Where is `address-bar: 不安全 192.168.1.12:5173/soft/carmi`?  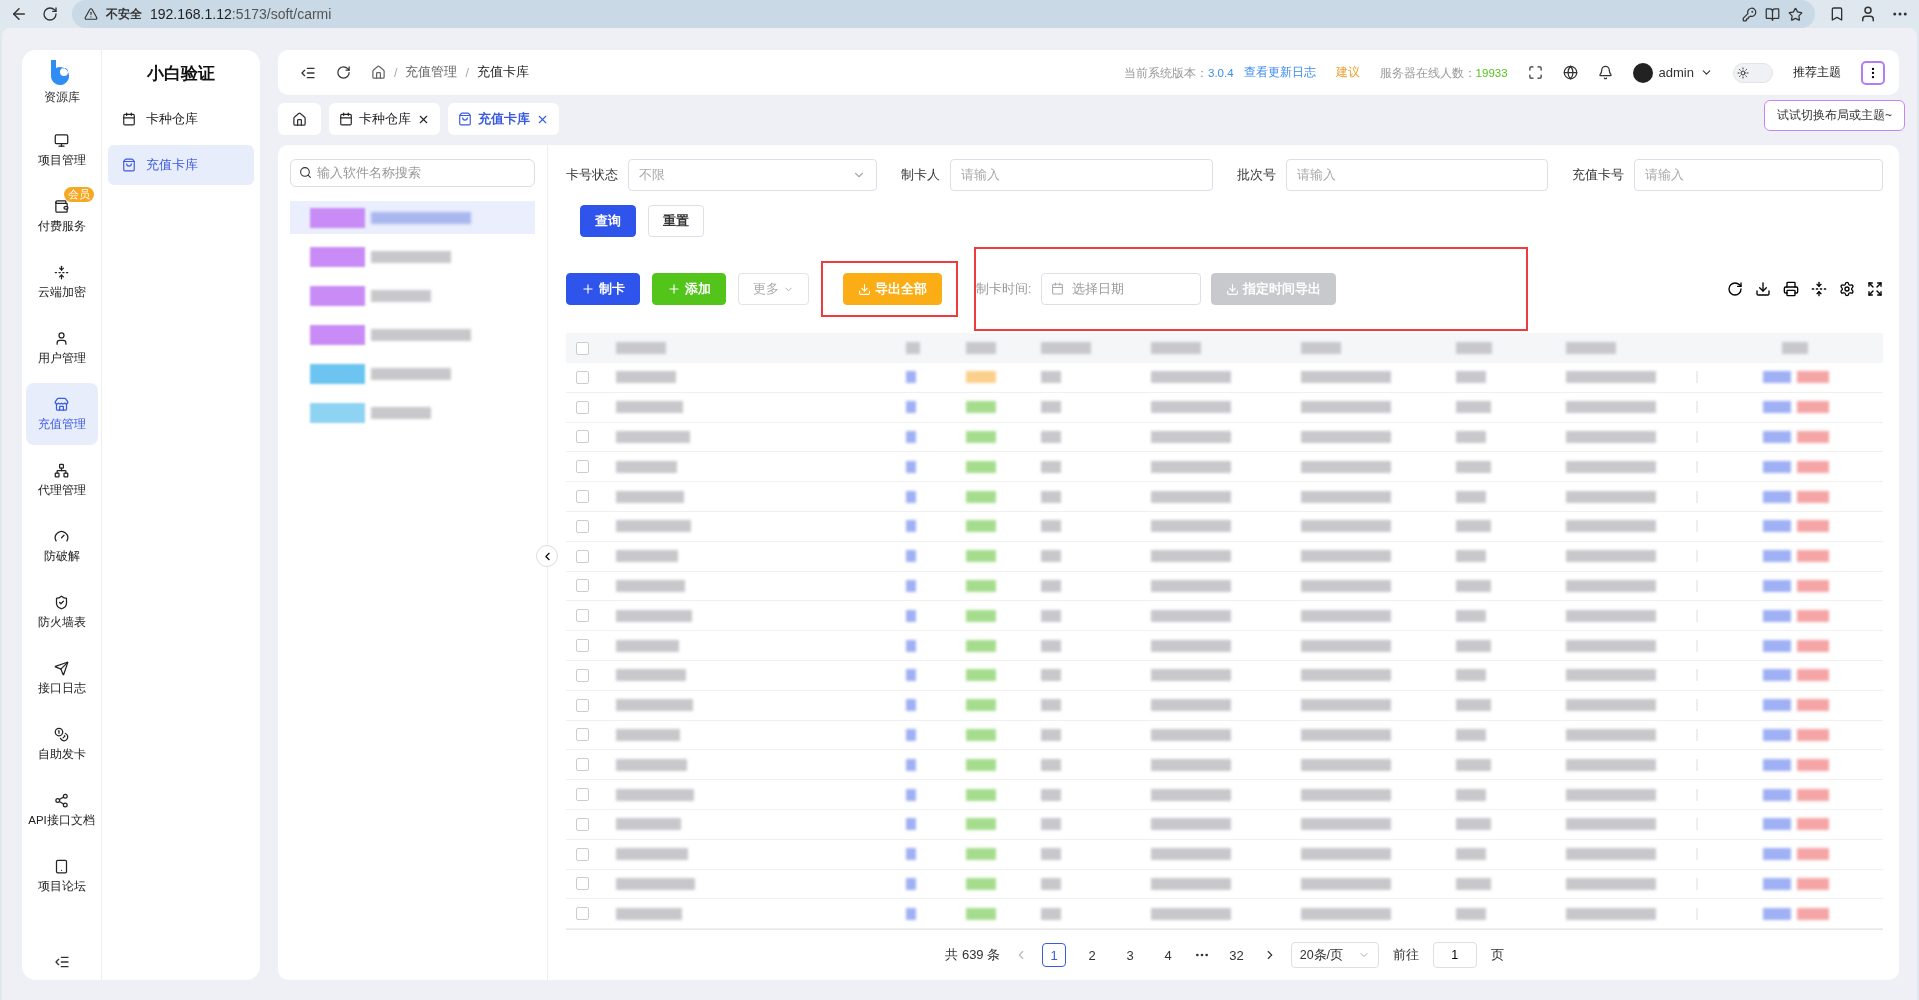 address-bar: 不安全 192.168.1.12:5173/soft/carmi is located at coordinates (943, 14).